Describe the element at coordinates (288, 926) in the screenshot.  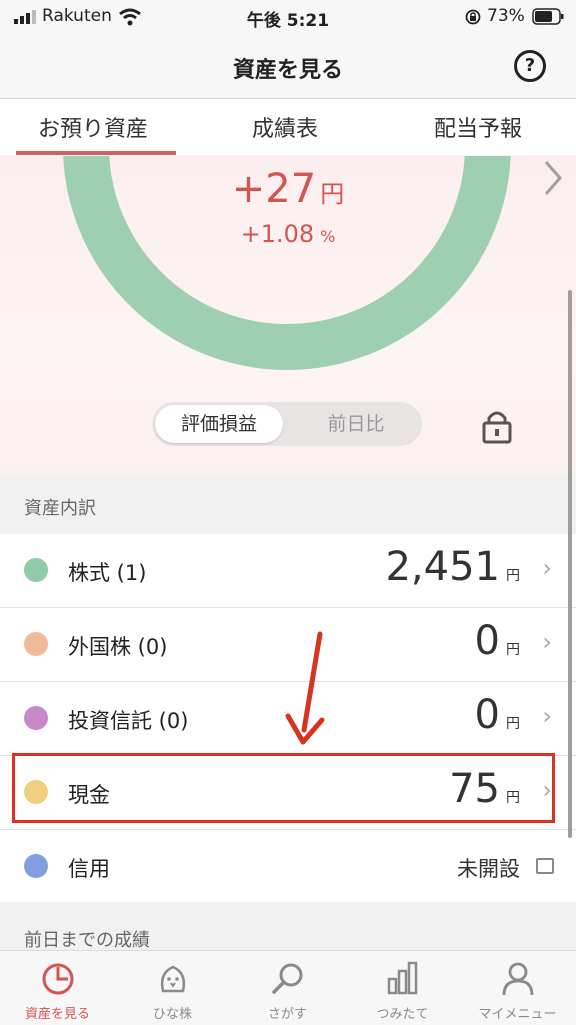
I see `previous-day-section-header: 前日までの成績` at that location.